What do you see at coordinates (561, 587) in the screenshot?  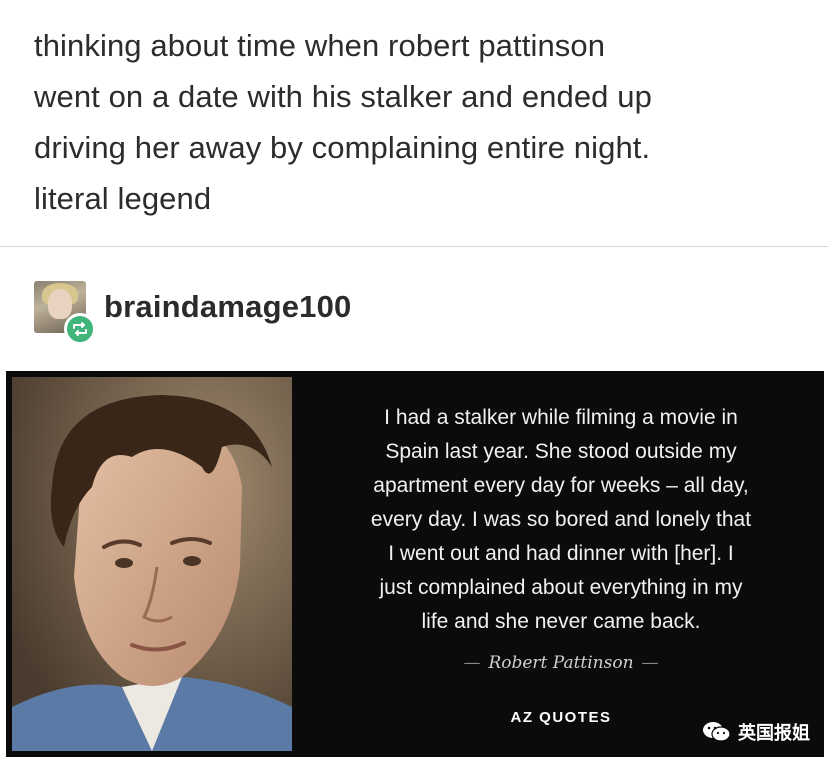 I see `quote-line: just complained about everything in my` at bounding box center [561, 587].